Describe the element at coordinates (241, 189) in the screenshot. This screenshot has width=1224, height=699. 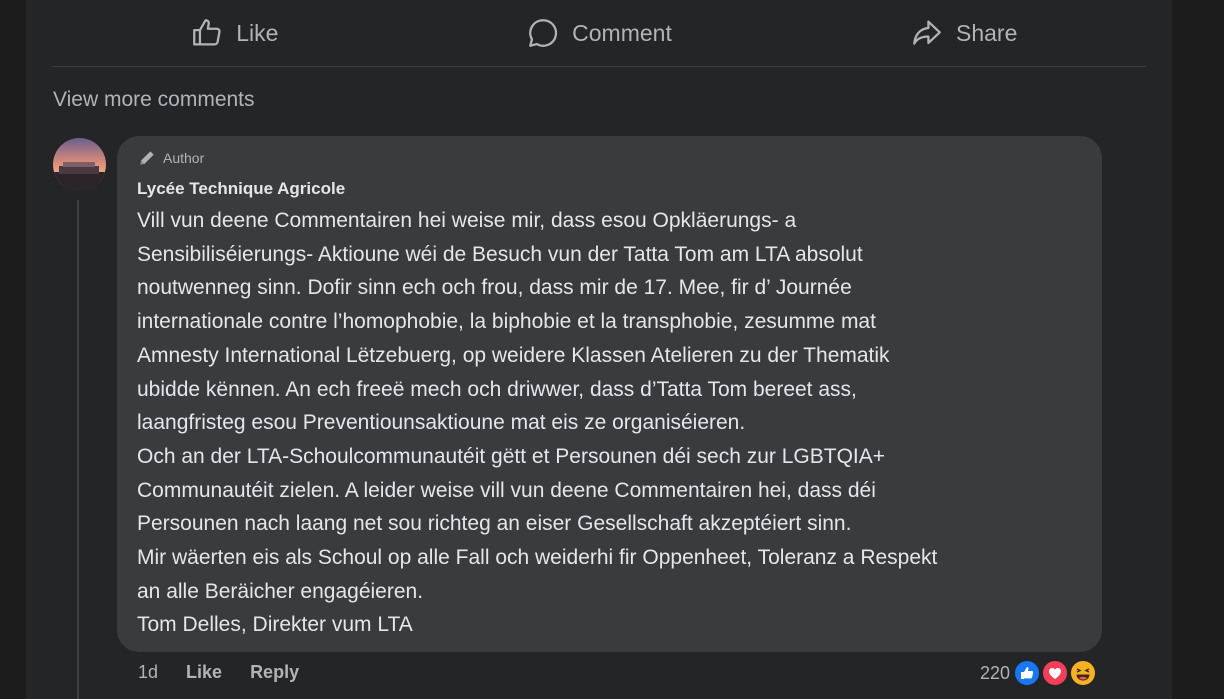
I see `commenter-name: Lycée Technique Agricole` at that location.